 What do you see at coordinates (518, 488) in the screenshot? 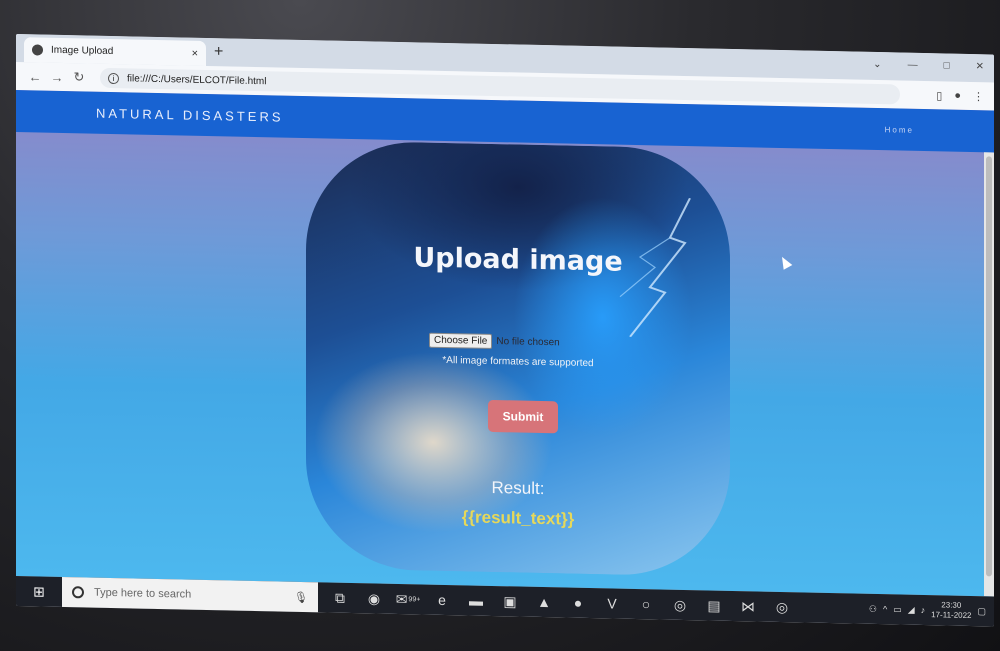
I see `result-label: Result:` at bounding box center [518, 488].